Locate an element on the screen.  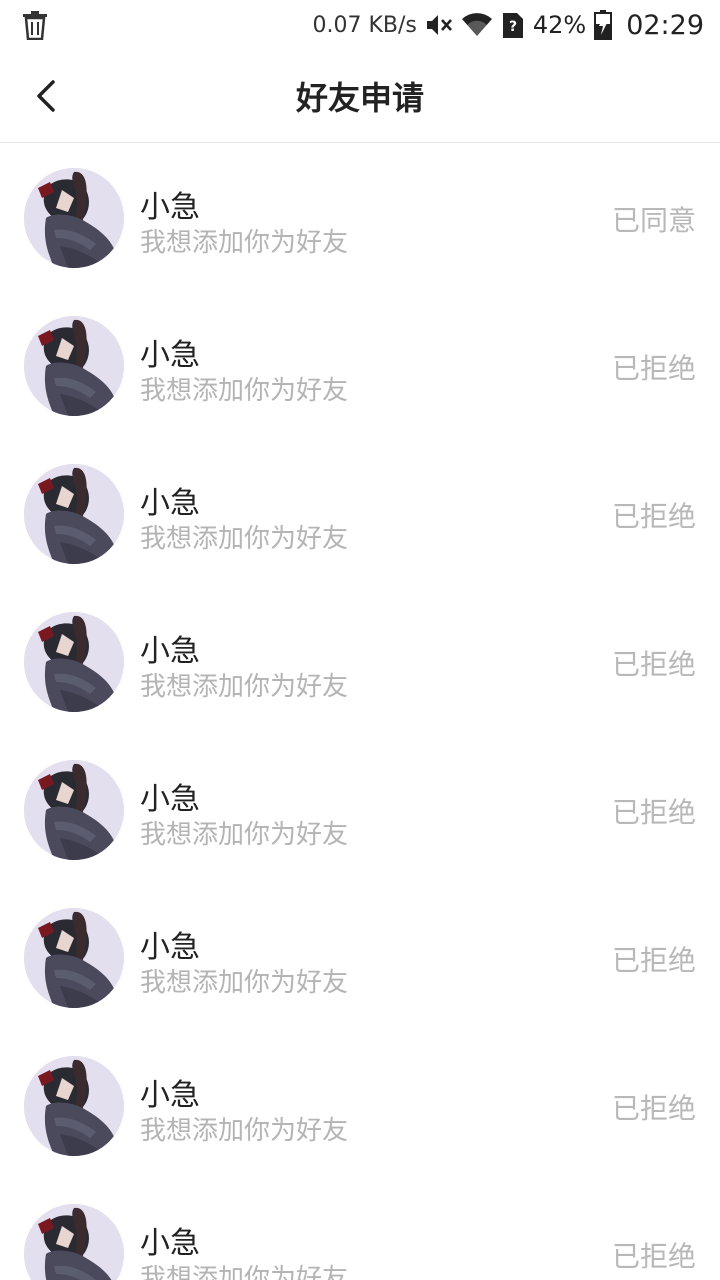
trash-icon is located at coordinates (35, 25).